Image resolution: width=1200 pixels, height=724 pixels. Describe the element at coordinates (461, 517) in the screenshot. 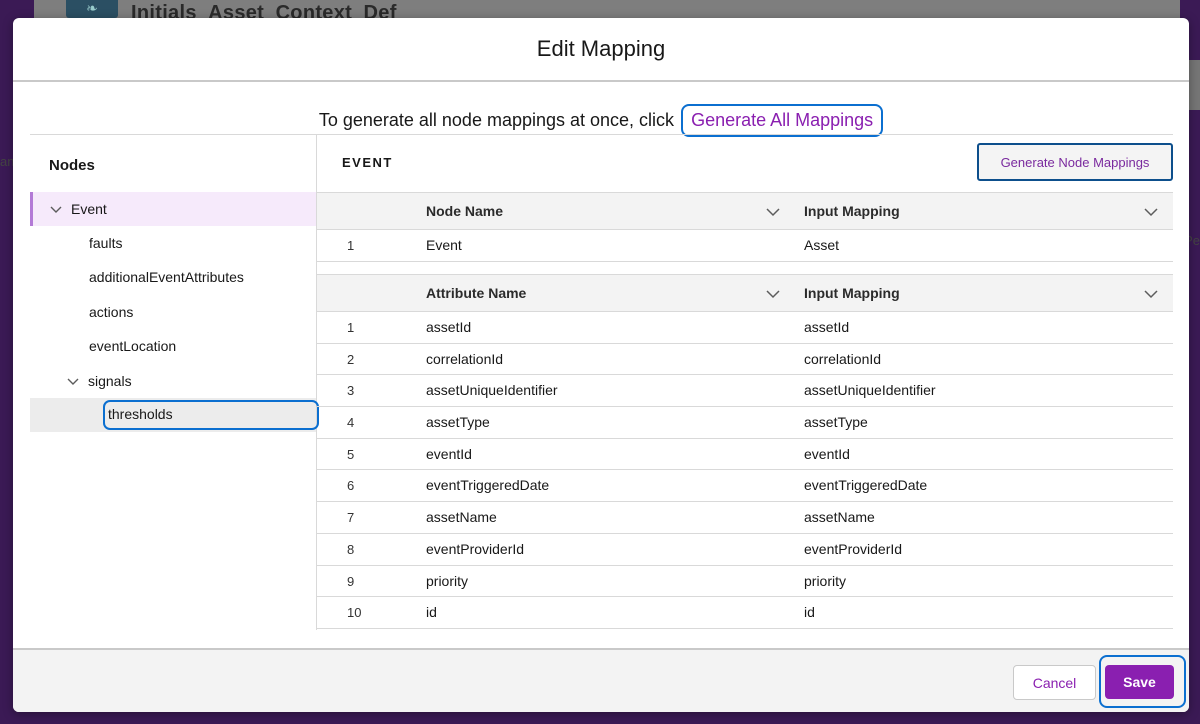

I see `attribute-name-cell: assetName` at that location.